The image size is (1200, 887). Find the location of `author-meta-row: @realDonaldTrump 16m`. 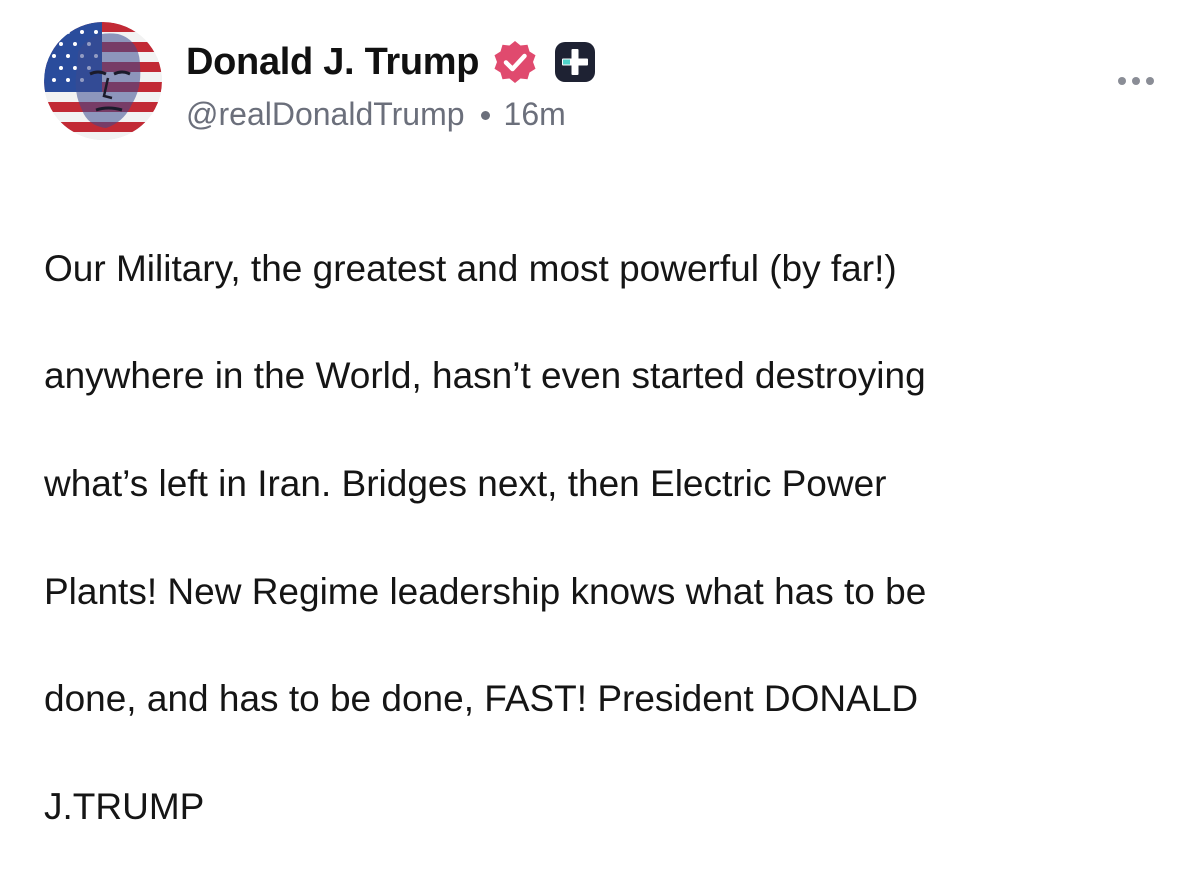

author-meta-row: @realDonaldTrump 16m is located at coordinates (376, 114).